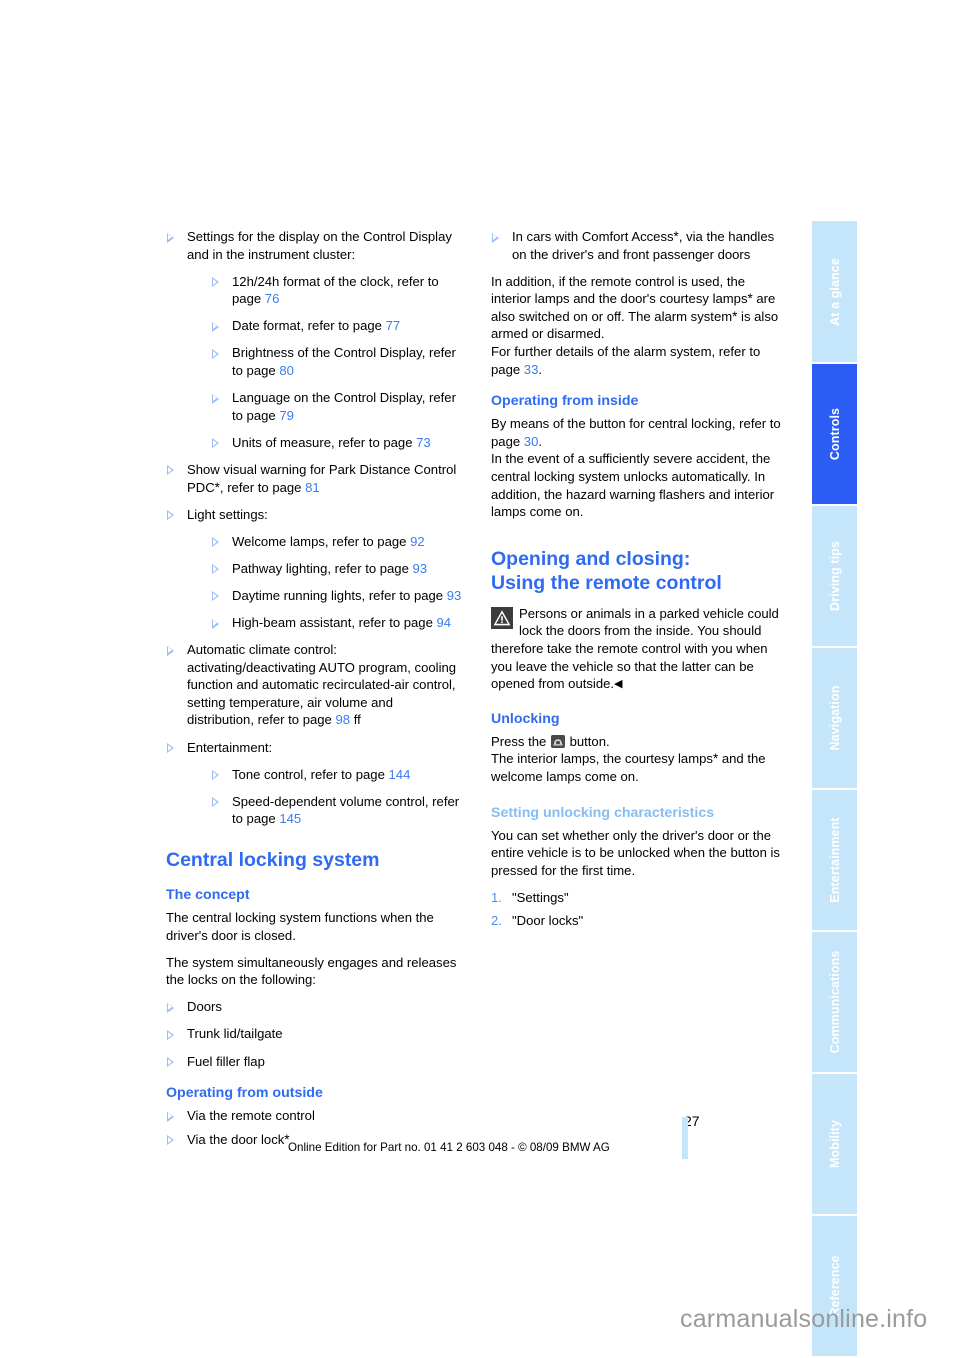 Image resolution: width=960 pixels, height=1358 pixels. What do you see at coordinates (603, 812) in the screenshot?
I see `subsection-heading-setting-unlocking-characteristics: Setting unlocking characteristics` at bounding box center [603, 812].